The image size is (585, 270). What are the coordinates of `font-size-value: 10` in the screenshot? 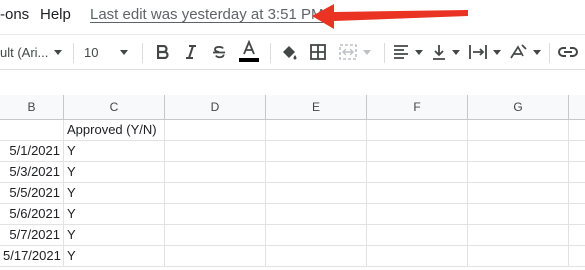 It's located at (91, 52).